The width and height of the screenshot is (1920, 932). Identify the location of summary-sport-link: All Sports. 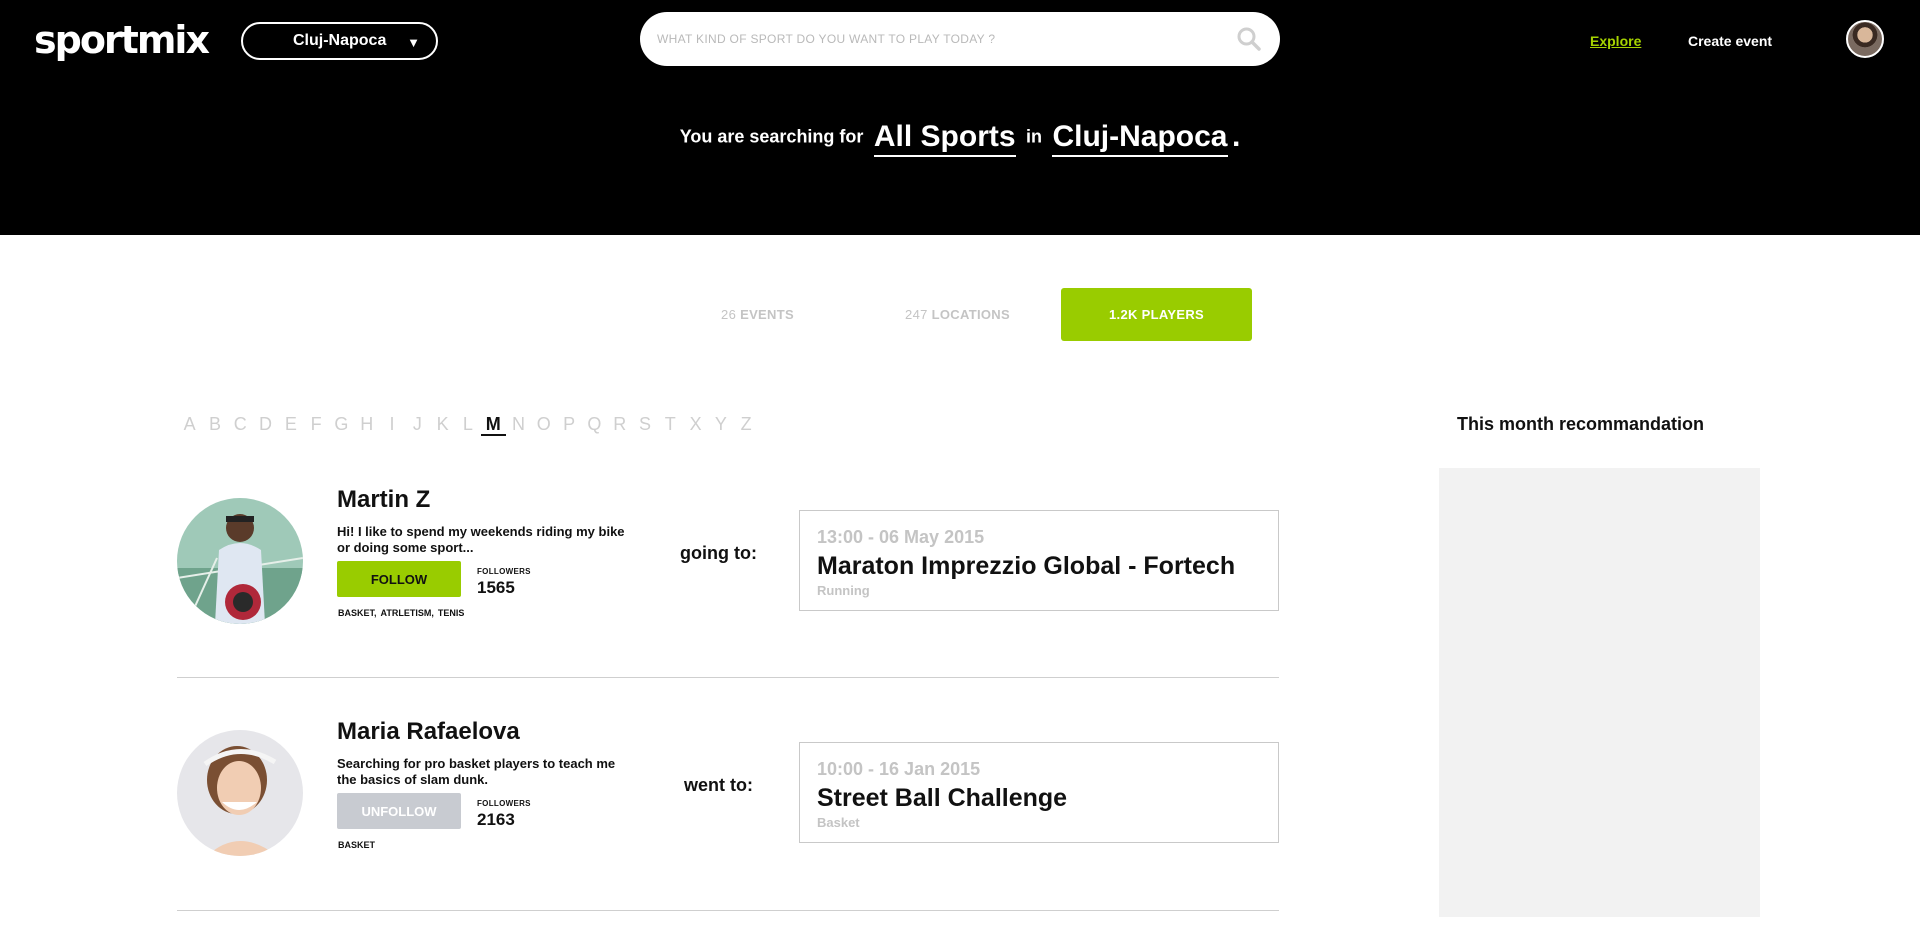
(944, 138).